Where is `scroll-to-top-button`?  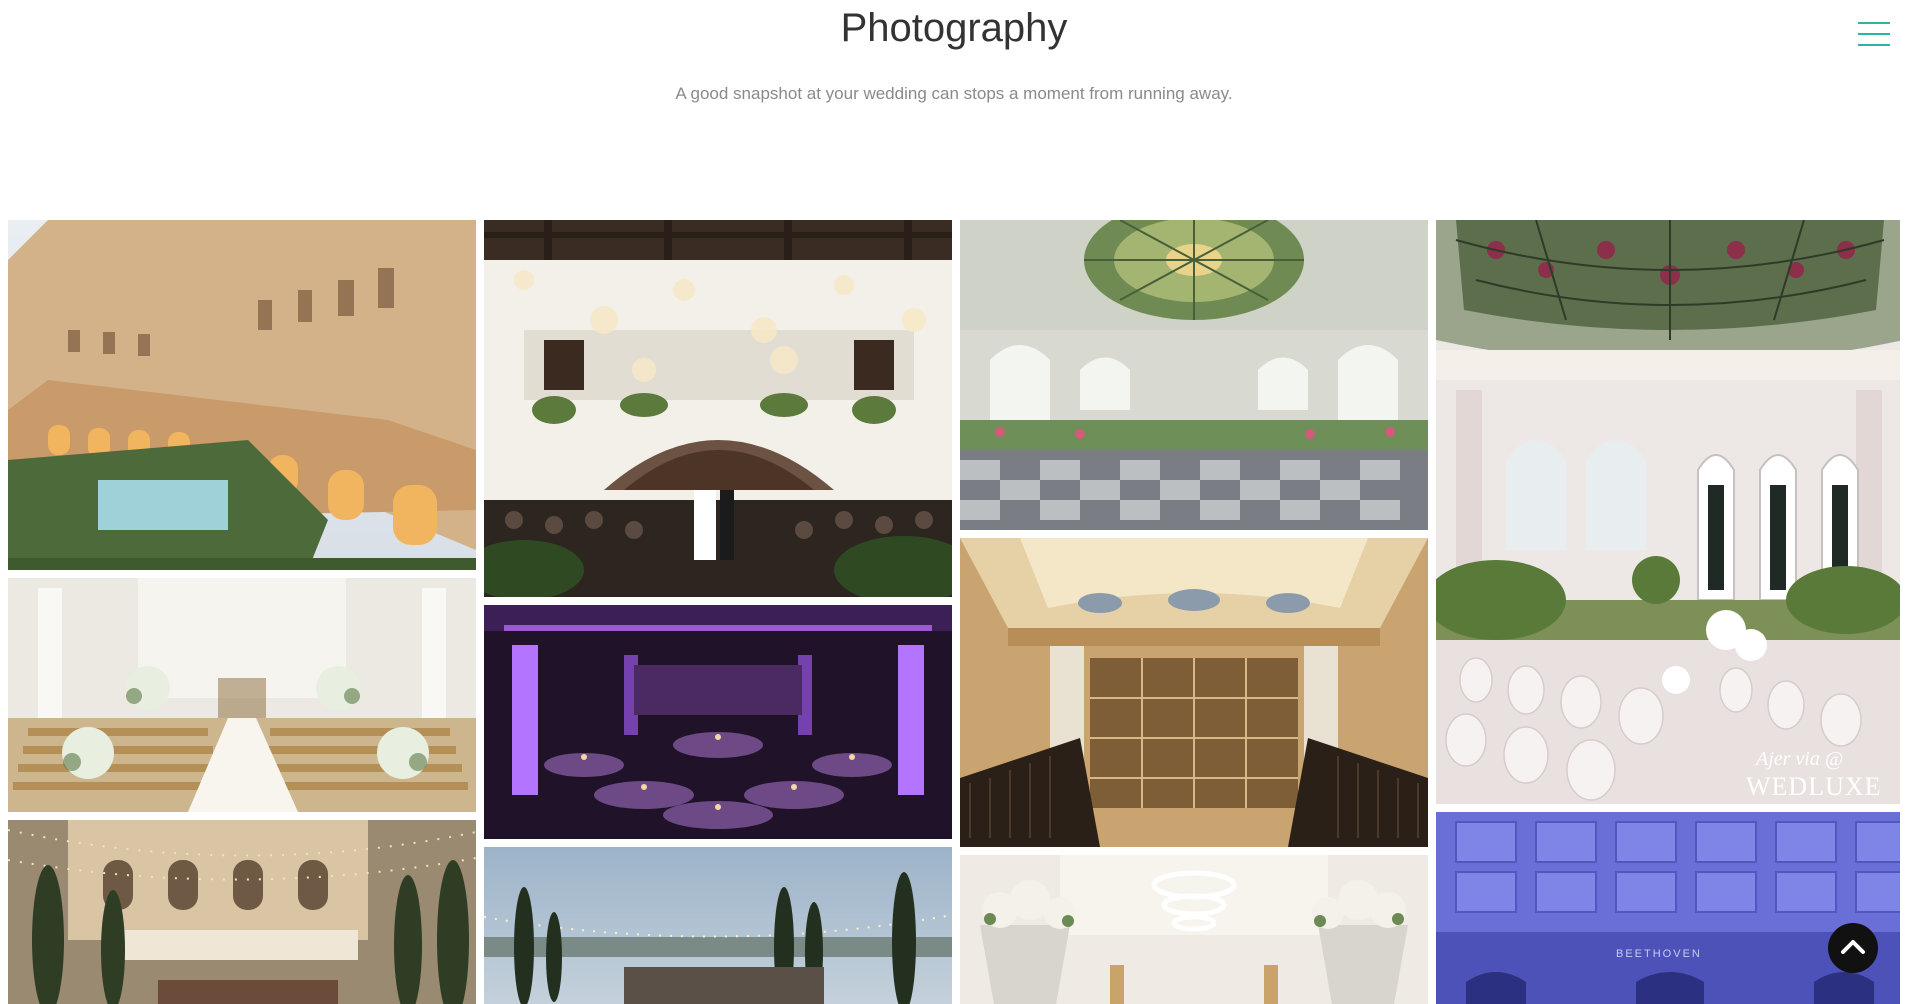 scroll-to-top-button is located at coordinates (1853, 948).